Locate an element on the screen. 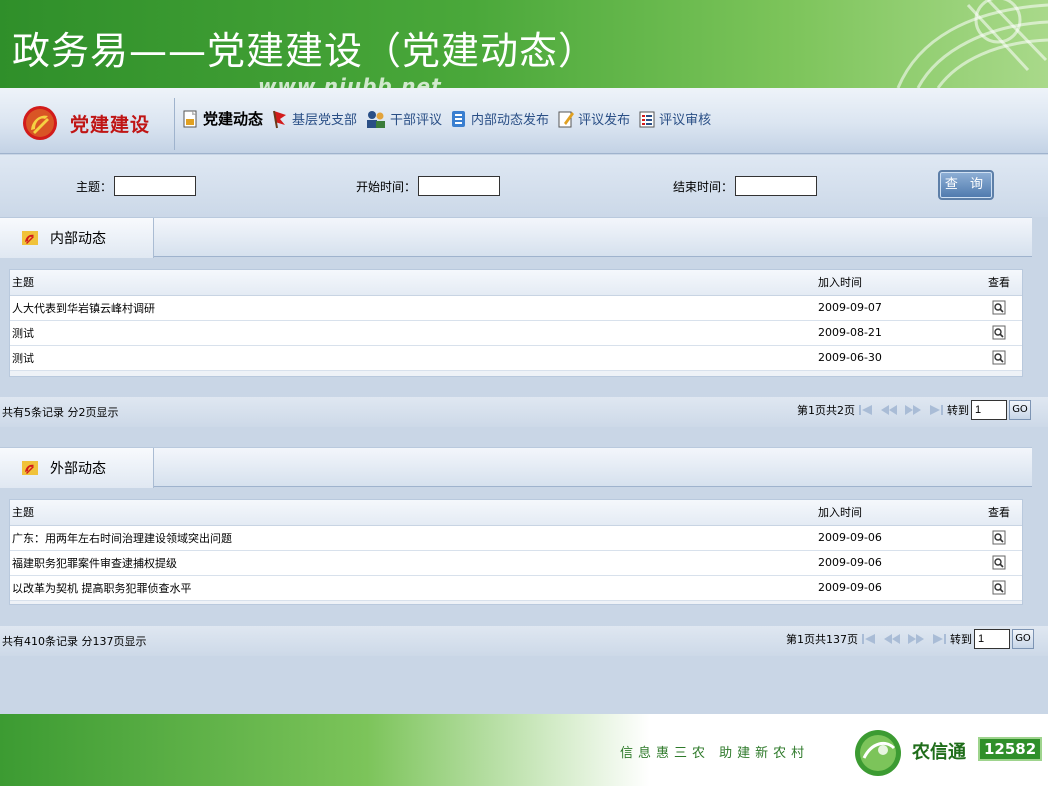 The width and height of the screenshot is (1048, 786). footer-logo-text: 农信通 is located at coordinates (939, 752).